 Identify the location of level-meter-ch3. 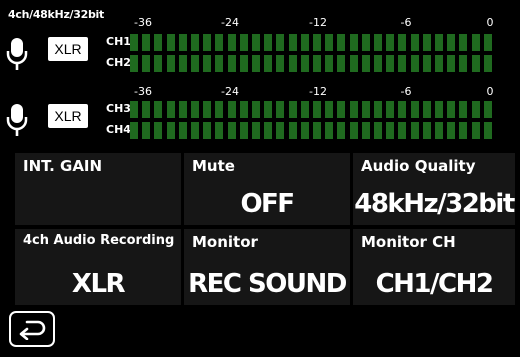
(311, 109).